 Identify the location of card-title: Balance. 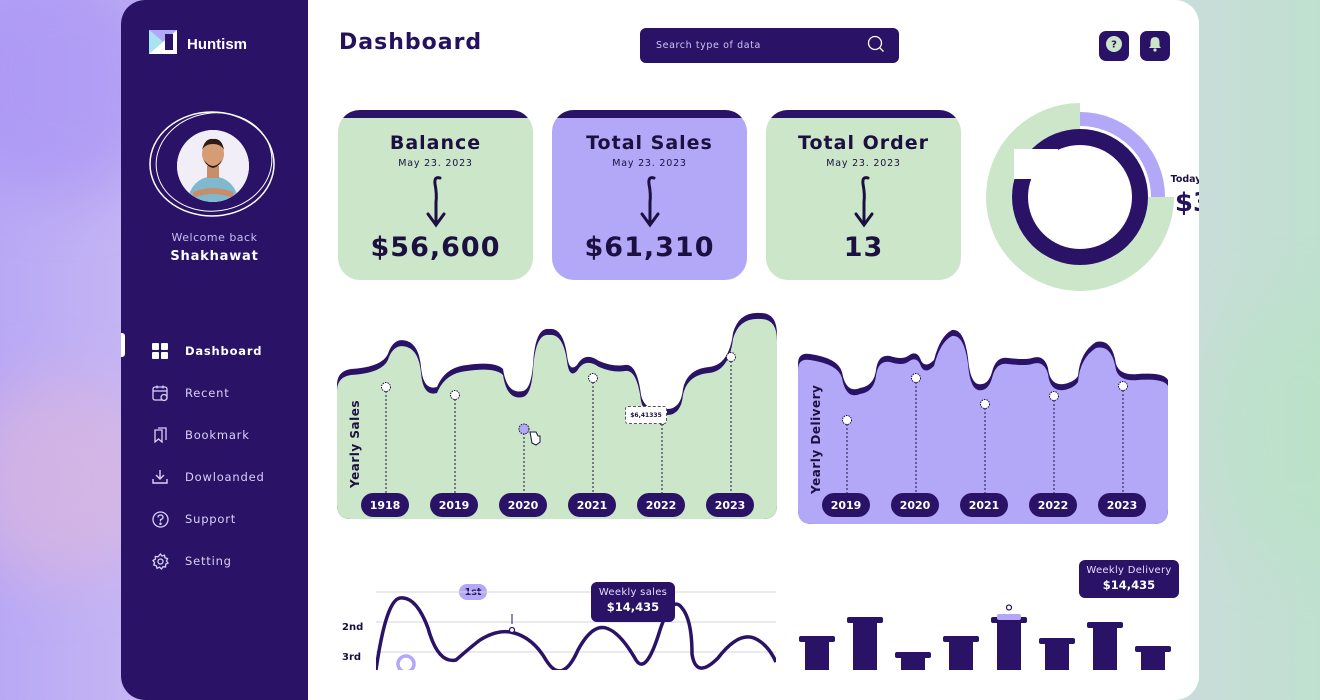
(435, 143).